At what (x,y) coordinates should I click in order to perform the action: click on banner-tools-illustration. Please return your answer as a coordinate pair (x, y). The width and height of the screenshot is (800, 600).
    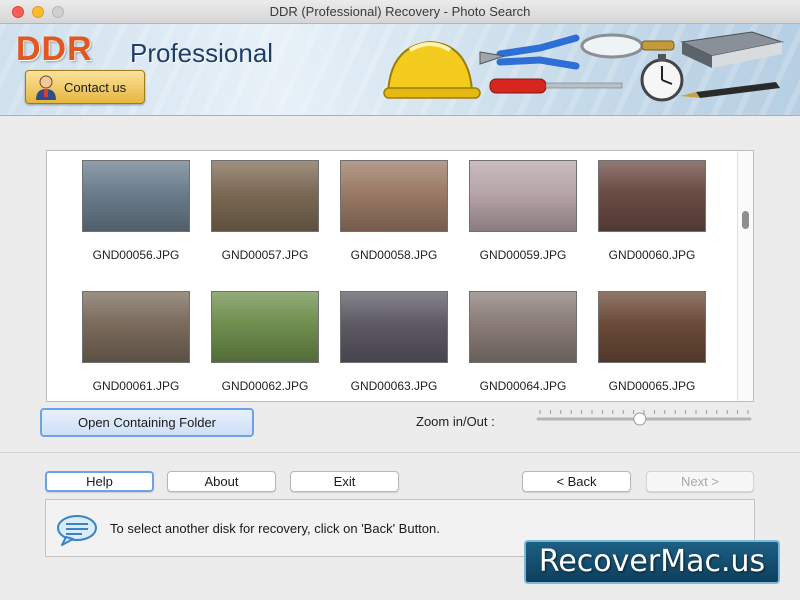
    Looking at the image, I should click on (583, 66).